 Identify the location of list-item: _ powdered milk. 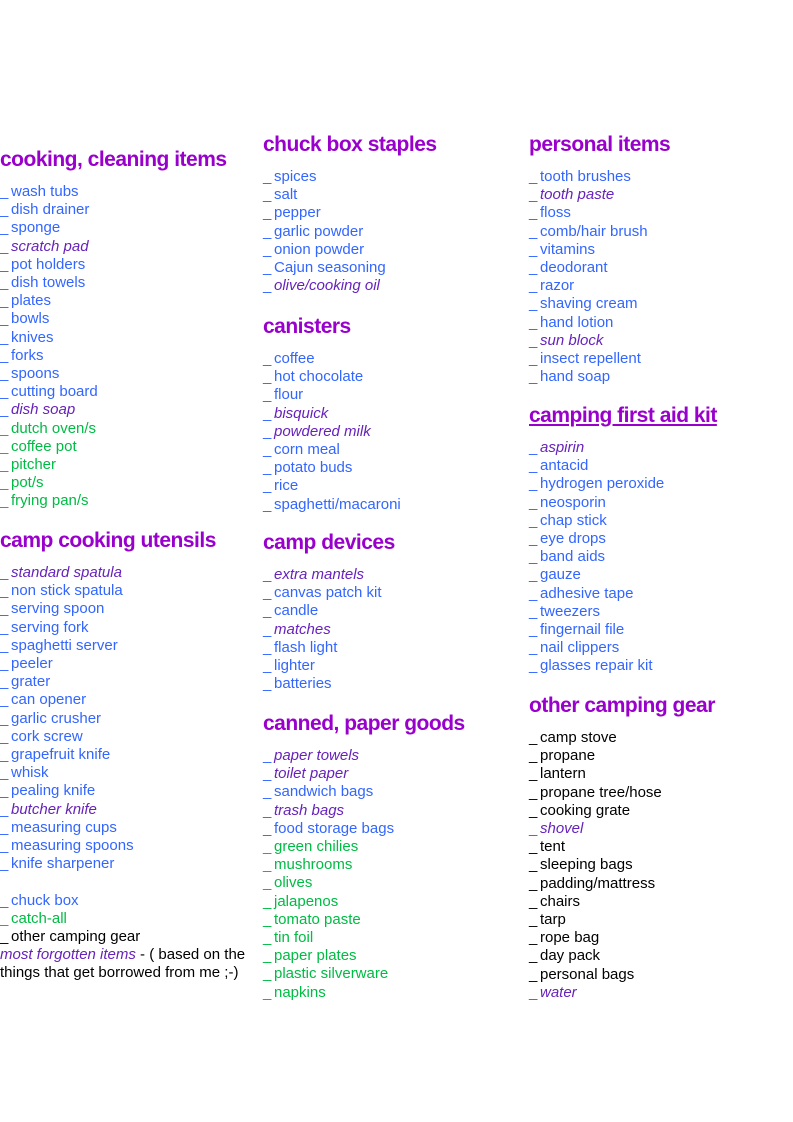
(332, 432).